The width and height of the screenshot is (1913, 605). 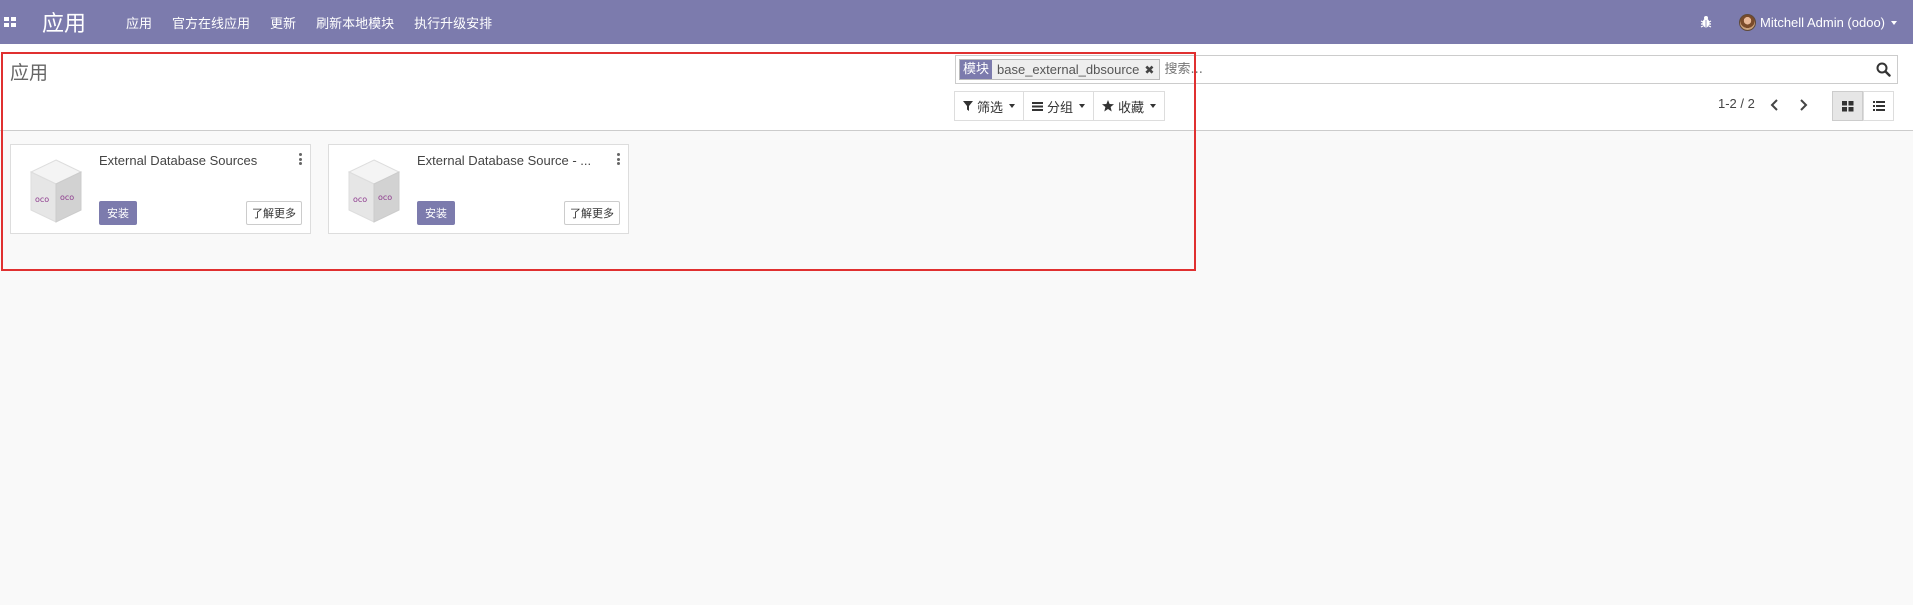 I want to click on page-title: 应用, so click(x=29, y=73).